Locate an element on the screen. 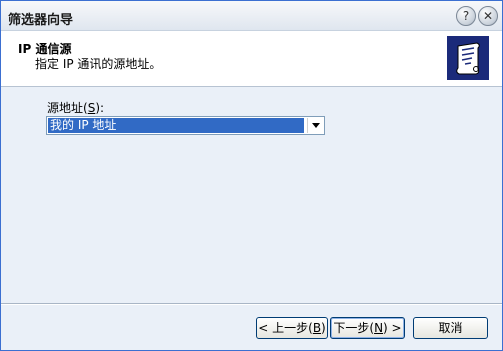 This screenshot has width=503, height=351. help-button: ? is located at coordinates (466, 16).